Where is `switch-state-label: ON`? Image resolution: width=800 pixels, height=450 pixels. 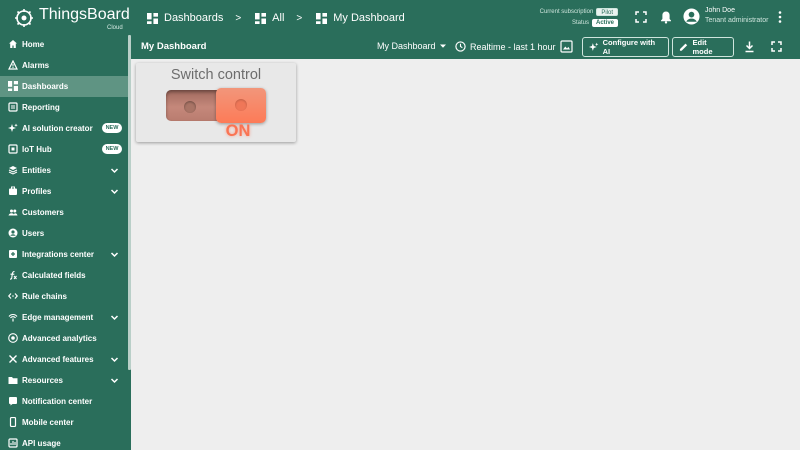 switch-state-label: ON is located at coordinates (238, 131).